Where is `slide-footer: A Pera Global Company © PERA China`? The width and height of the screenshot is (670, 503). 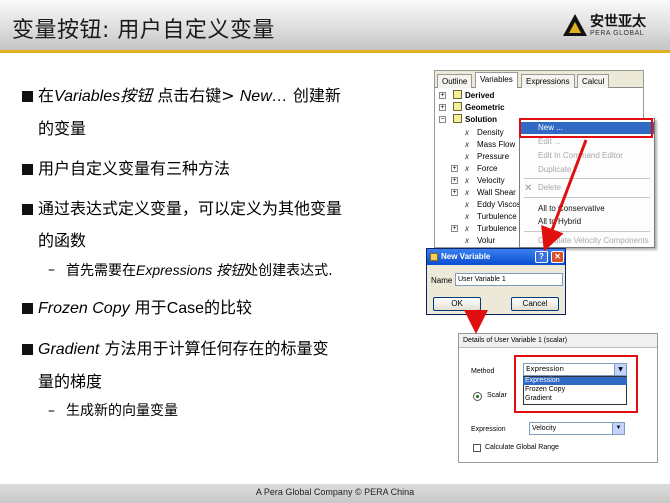
slide-footer: A Pera Global Company © PERA China is located at coordinates (335, 493).